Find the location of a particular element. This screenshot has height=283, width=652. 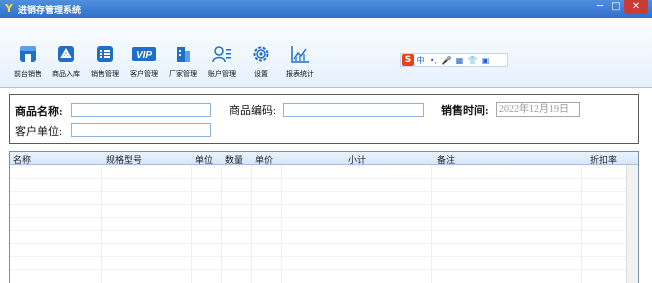

customer-input is located at coordinates (141, 130).